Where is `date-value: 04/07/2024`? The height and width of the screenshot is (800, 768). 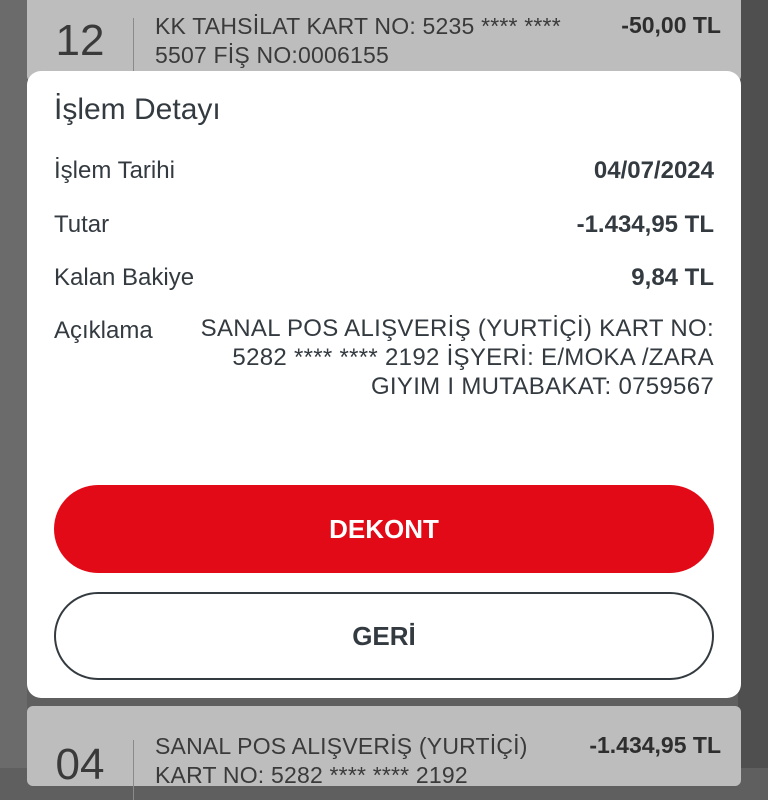 date-value: 04/07/2024 is located at coordinates (653, 170).